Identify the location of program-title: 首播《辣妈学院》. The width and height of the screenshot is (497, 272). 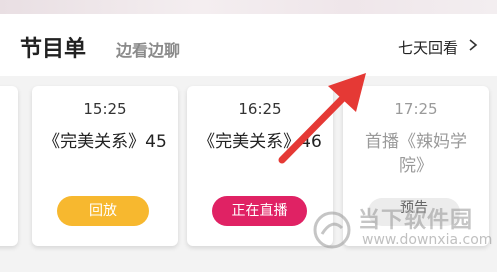
(416, 154).